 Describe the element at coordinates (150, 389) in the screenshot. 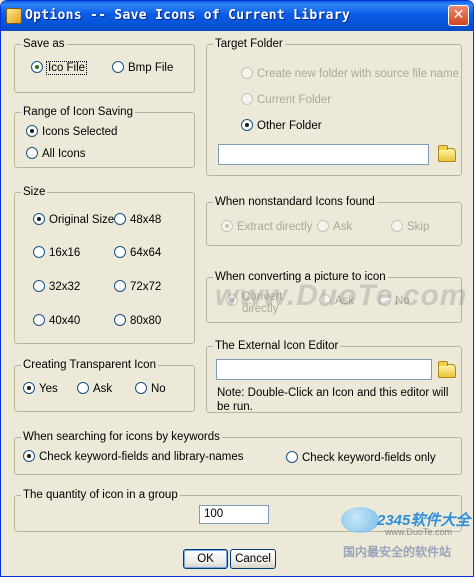

I see `transparent-no-radio: No` at that location.